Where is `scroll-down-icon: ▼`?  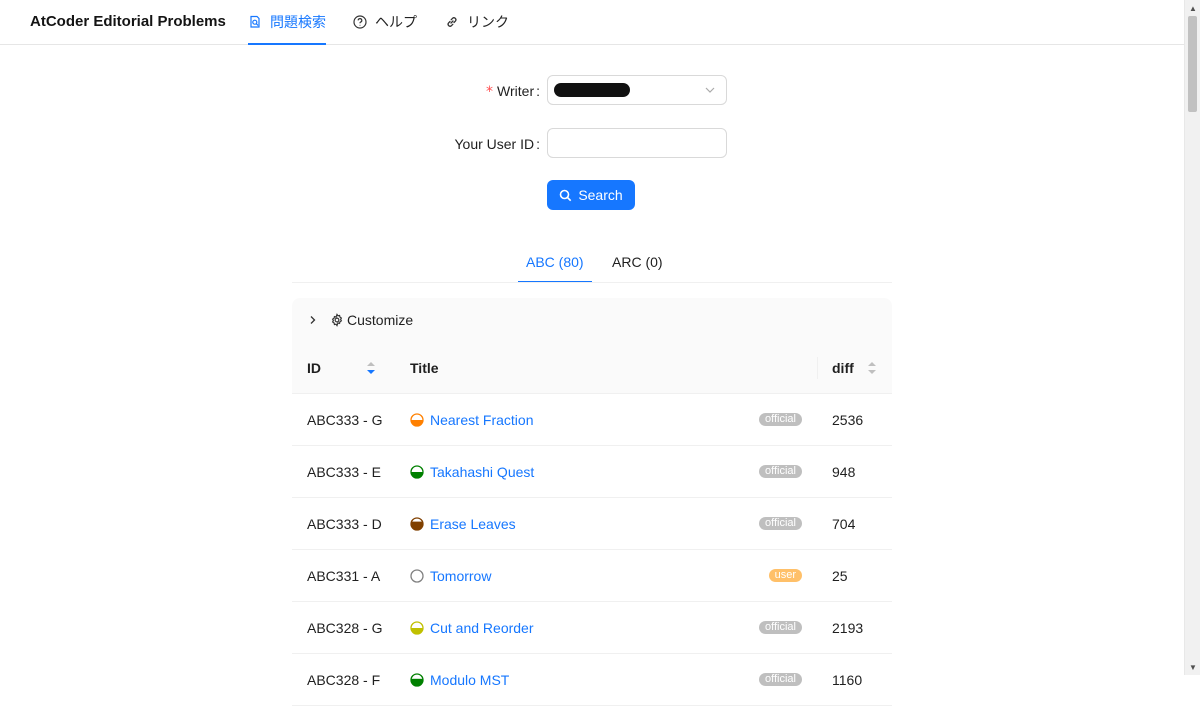
scroll-down-icon: ▼ is located at coordinates (1192, 667).